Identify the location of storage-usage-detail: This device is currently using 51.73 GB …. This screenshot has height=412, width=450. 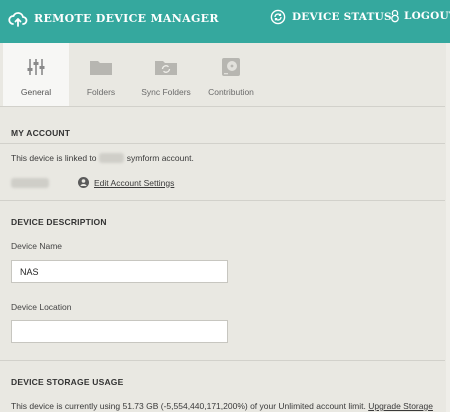
(188, 406).